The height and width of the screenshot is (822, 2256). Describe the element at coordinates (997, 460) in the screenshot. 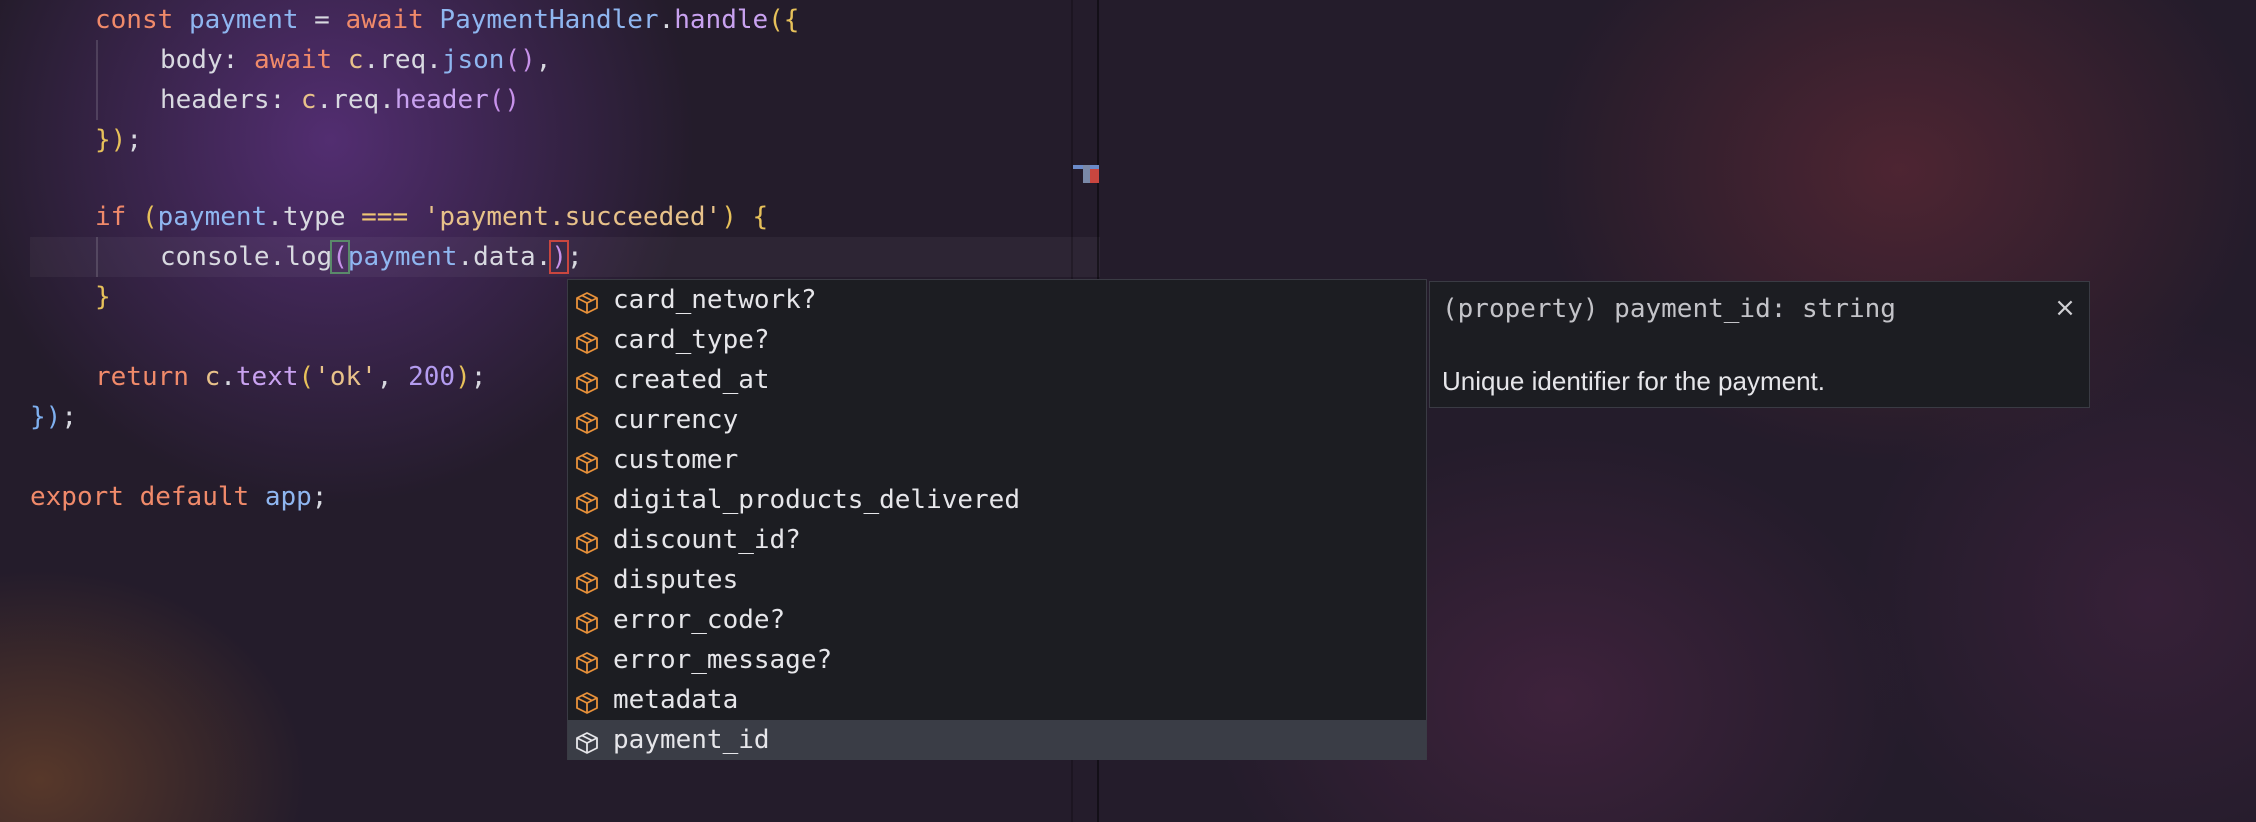

I see `suggestion-item: customer` at that location.